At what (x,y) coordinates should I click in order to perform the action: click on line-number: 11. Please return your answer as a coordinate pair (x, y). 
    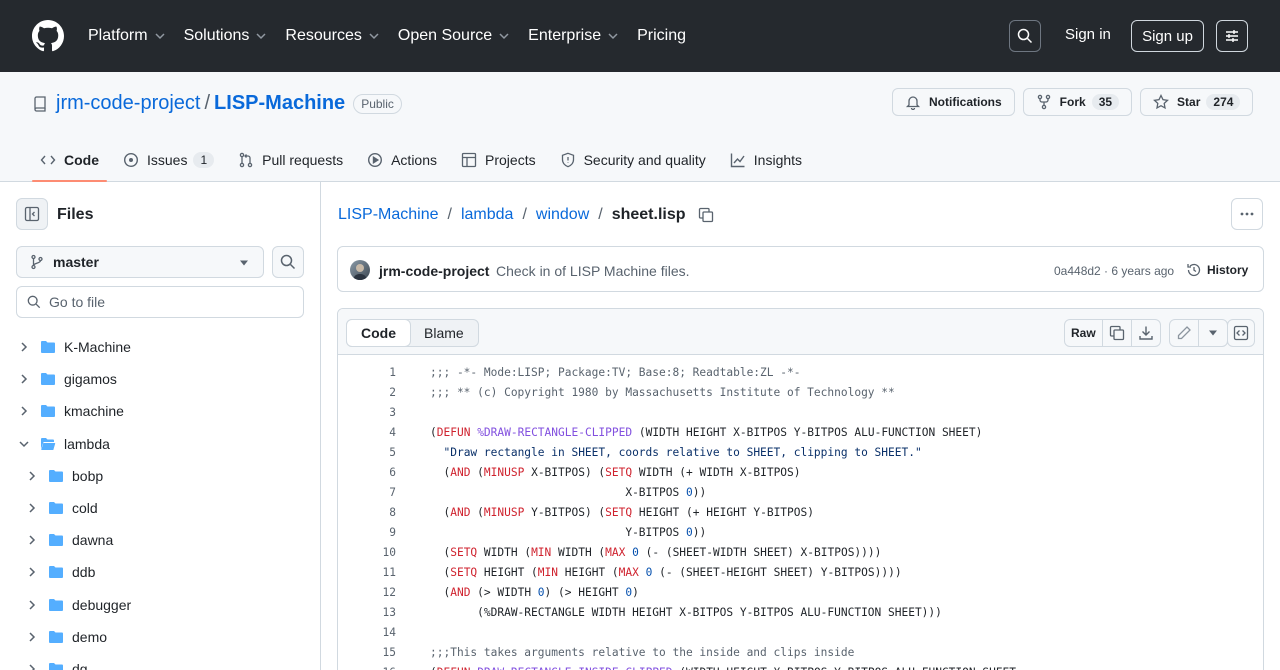
    Looking at the image, I should click on (367, 572).